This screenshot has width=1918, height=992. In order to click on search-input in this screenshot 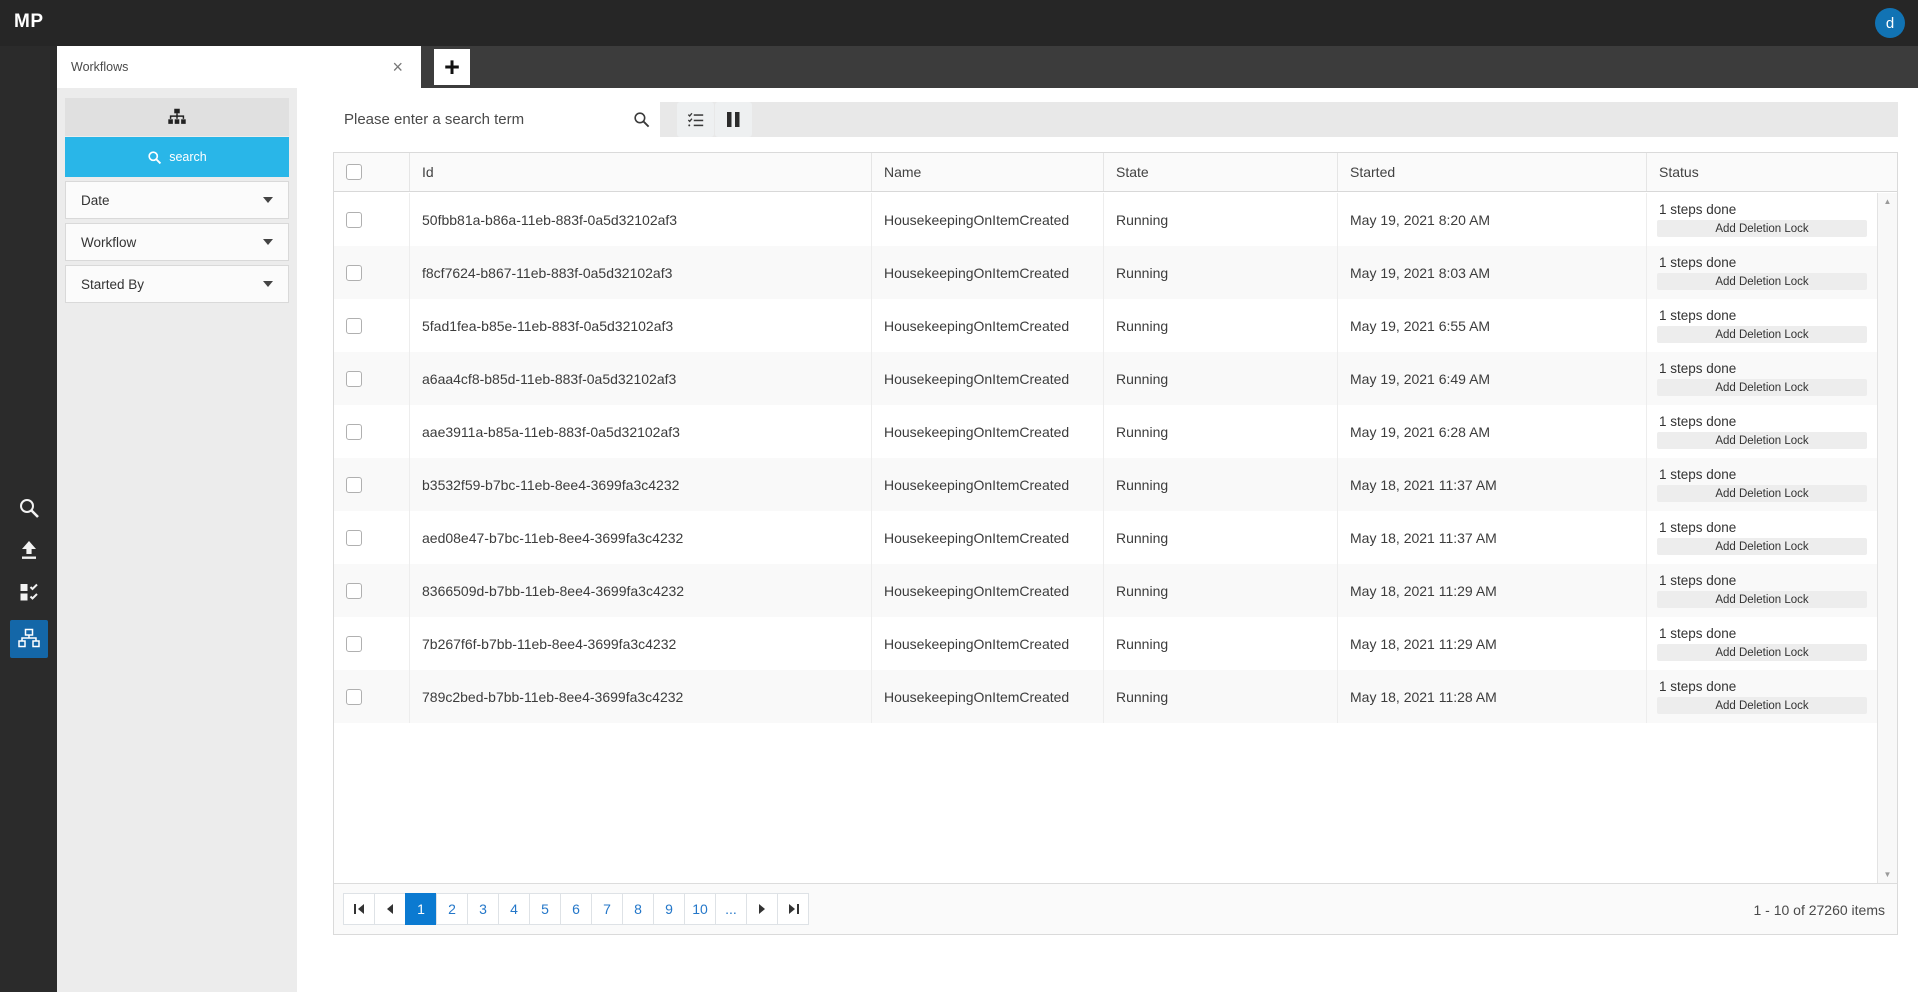, I will do `click(496, 119)`.